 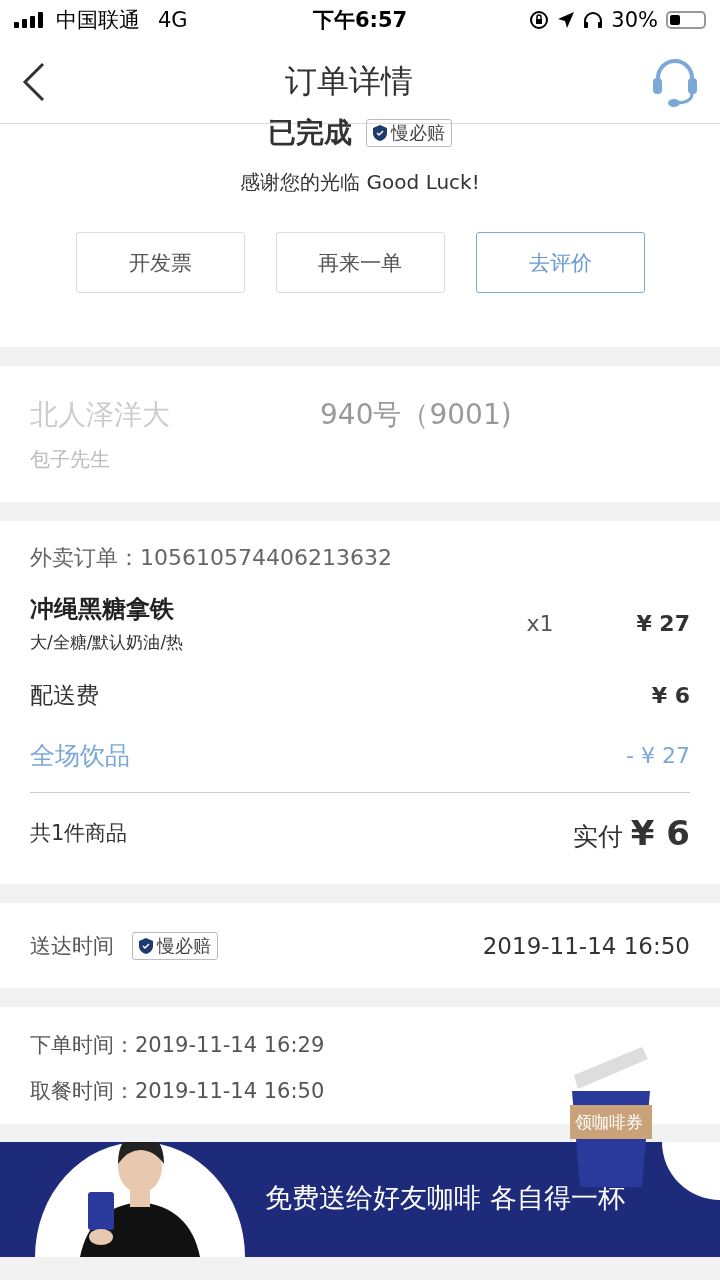 I want to click on time-label: 取餐时间：, so click(x=82, y=1091).